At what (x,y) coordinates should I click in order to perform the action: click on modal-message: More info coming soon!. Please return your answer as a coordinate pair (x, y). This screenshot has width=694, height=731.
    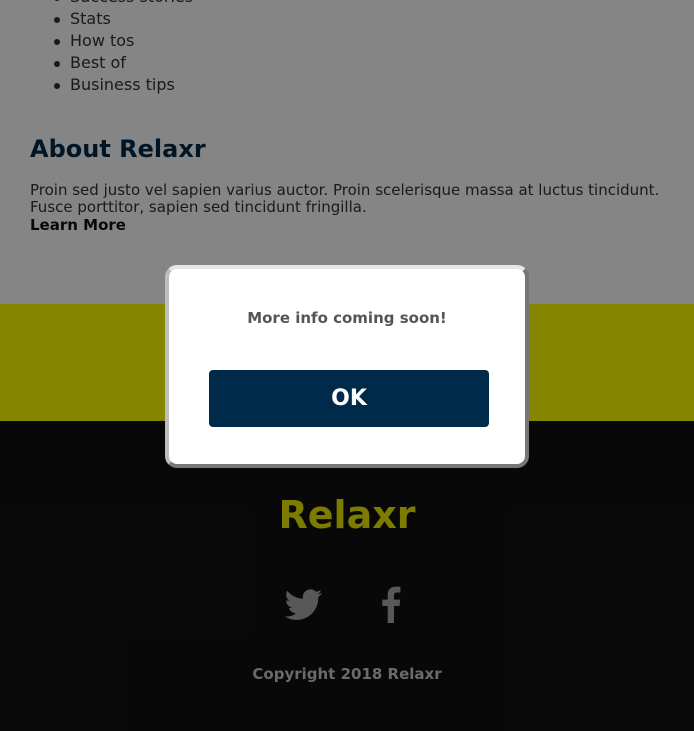
    Looking at the image, I should click on (347, 318).